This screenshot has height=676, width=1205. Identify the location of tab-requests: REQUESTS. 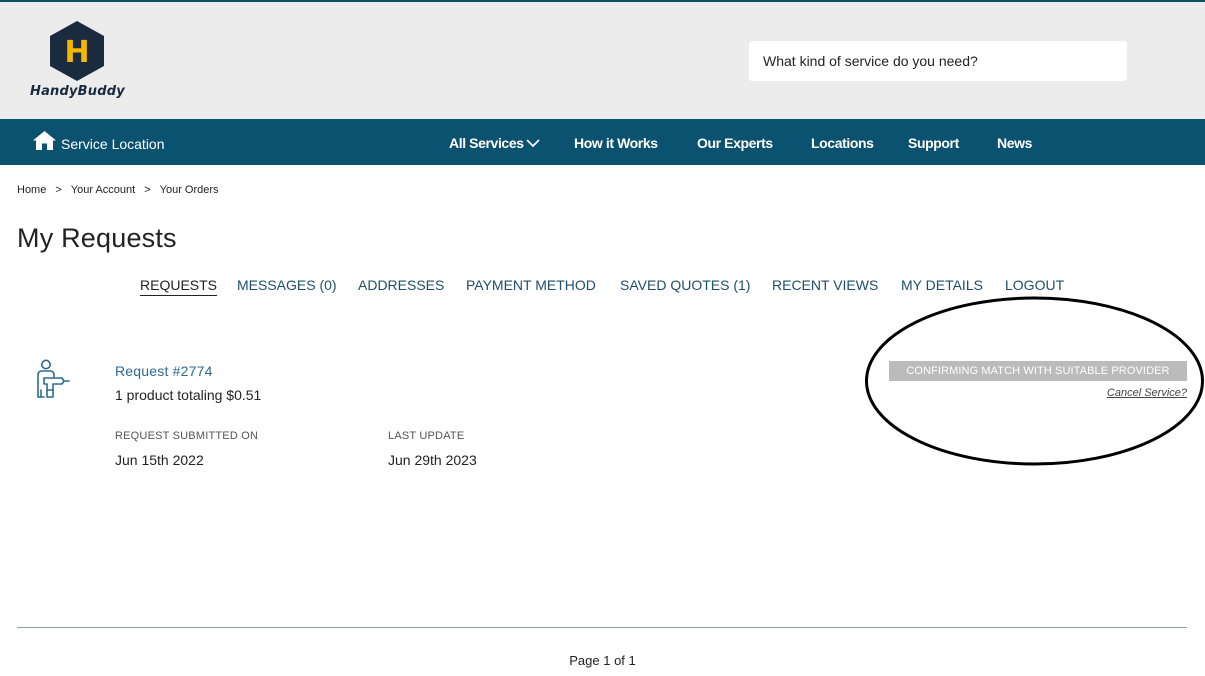
(179, 286).